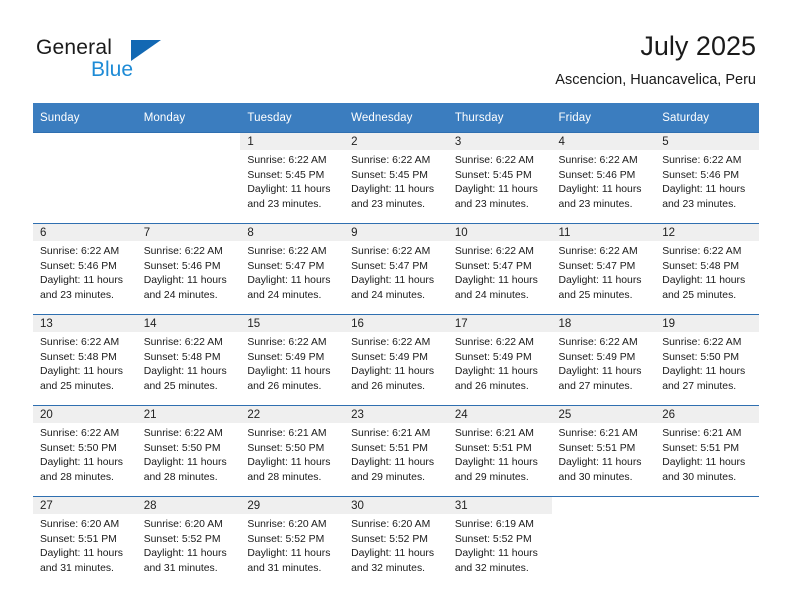  Describe the element at coordinates (699, 386) in the screenshot. I see `daylight-duration-line2: and 27 minutes.` at that location.